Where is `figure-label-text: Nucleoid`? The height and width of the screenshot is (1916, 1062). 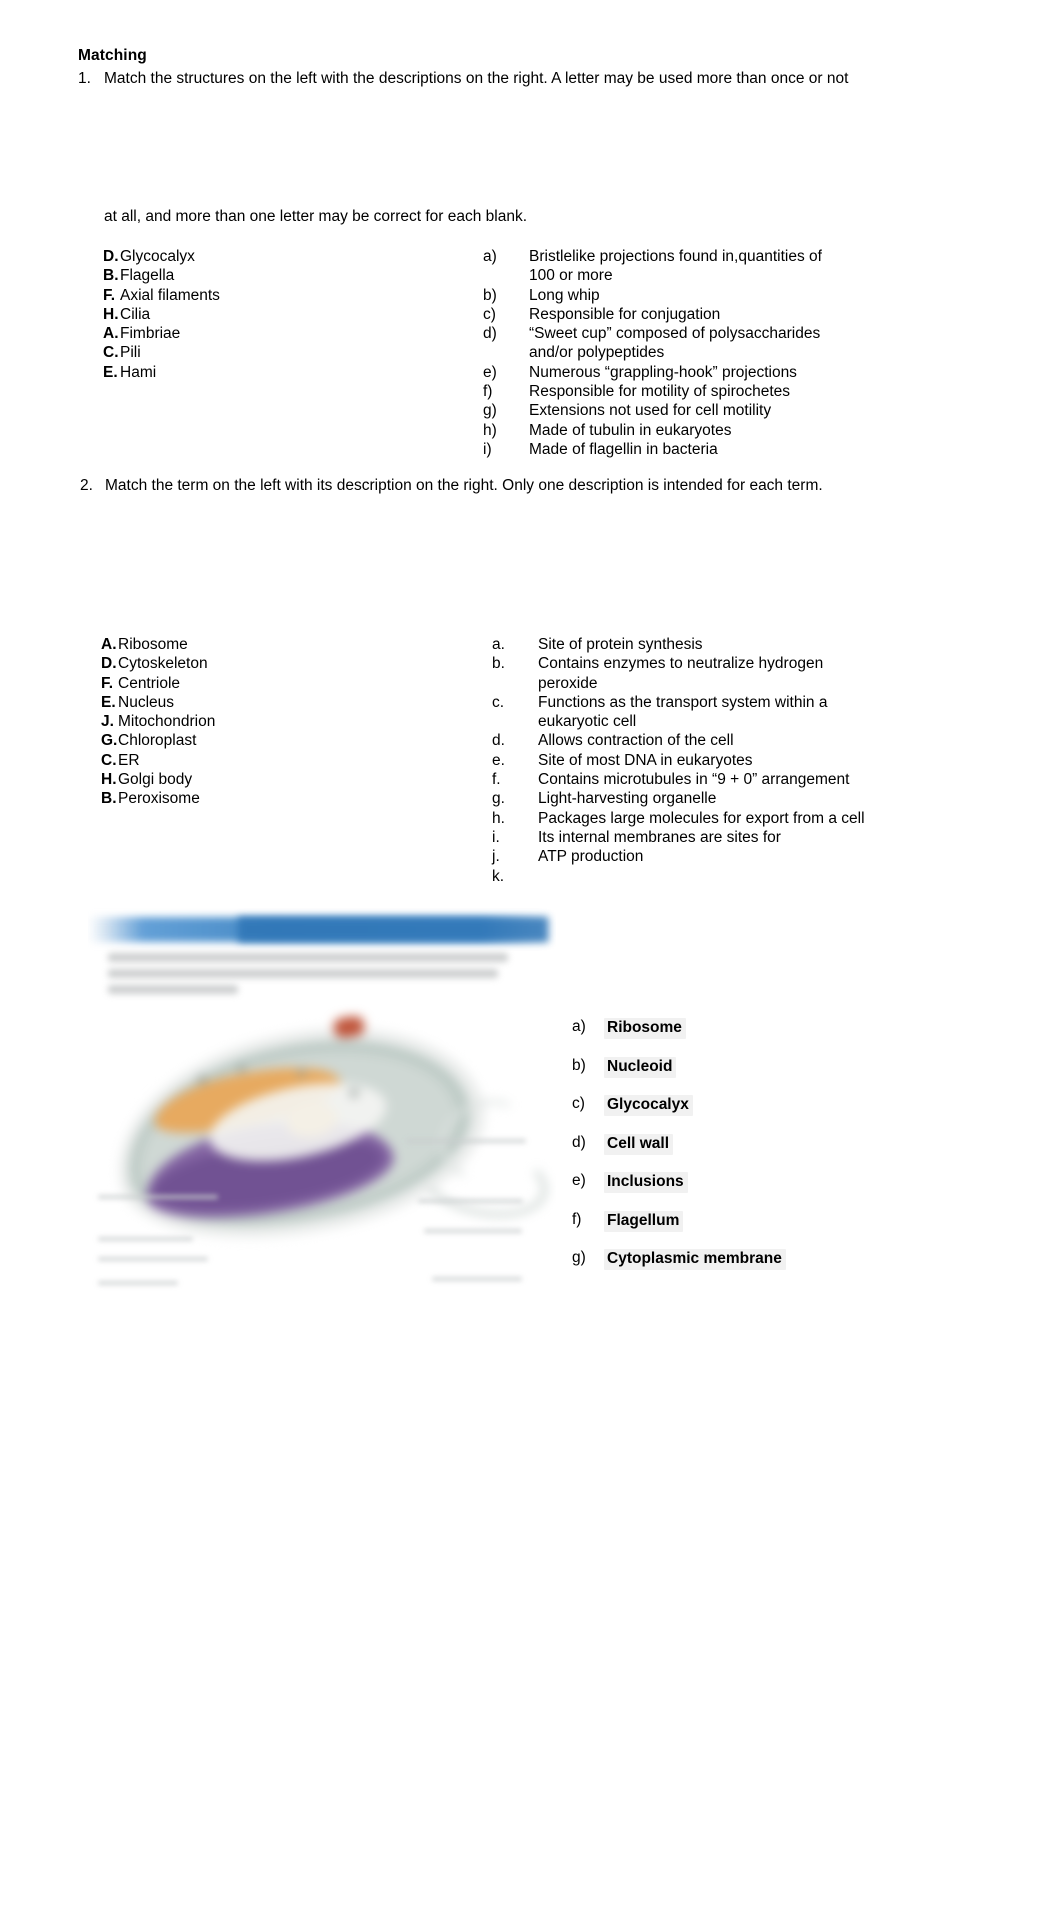 figure-label-text: Nucleoid is located at coordinates (640, 1067).